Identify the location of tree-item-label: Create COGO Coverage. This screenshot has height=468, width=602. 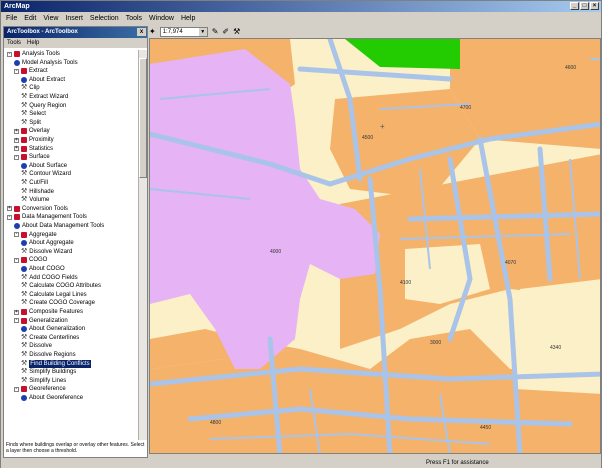
(62, 303).